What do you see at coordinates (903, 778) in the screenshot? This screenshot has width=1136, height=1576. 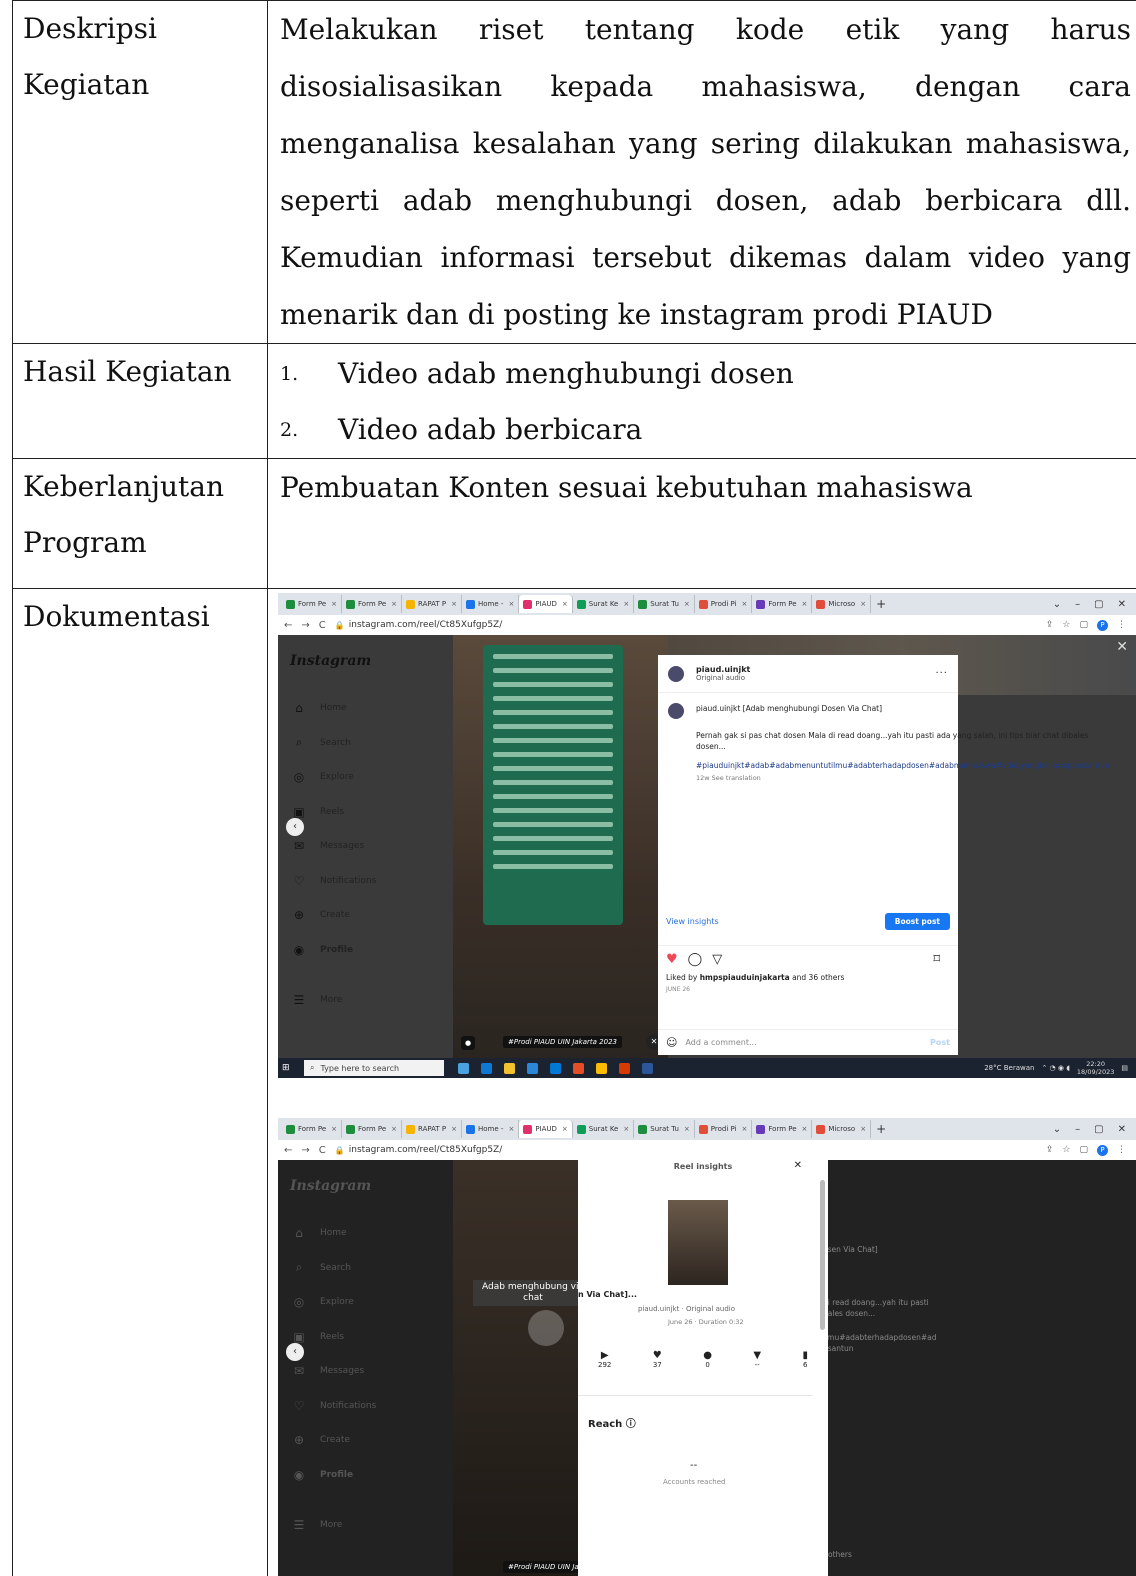 I see `caption-meta: 12w See translation` at bounding box center [903, 778].